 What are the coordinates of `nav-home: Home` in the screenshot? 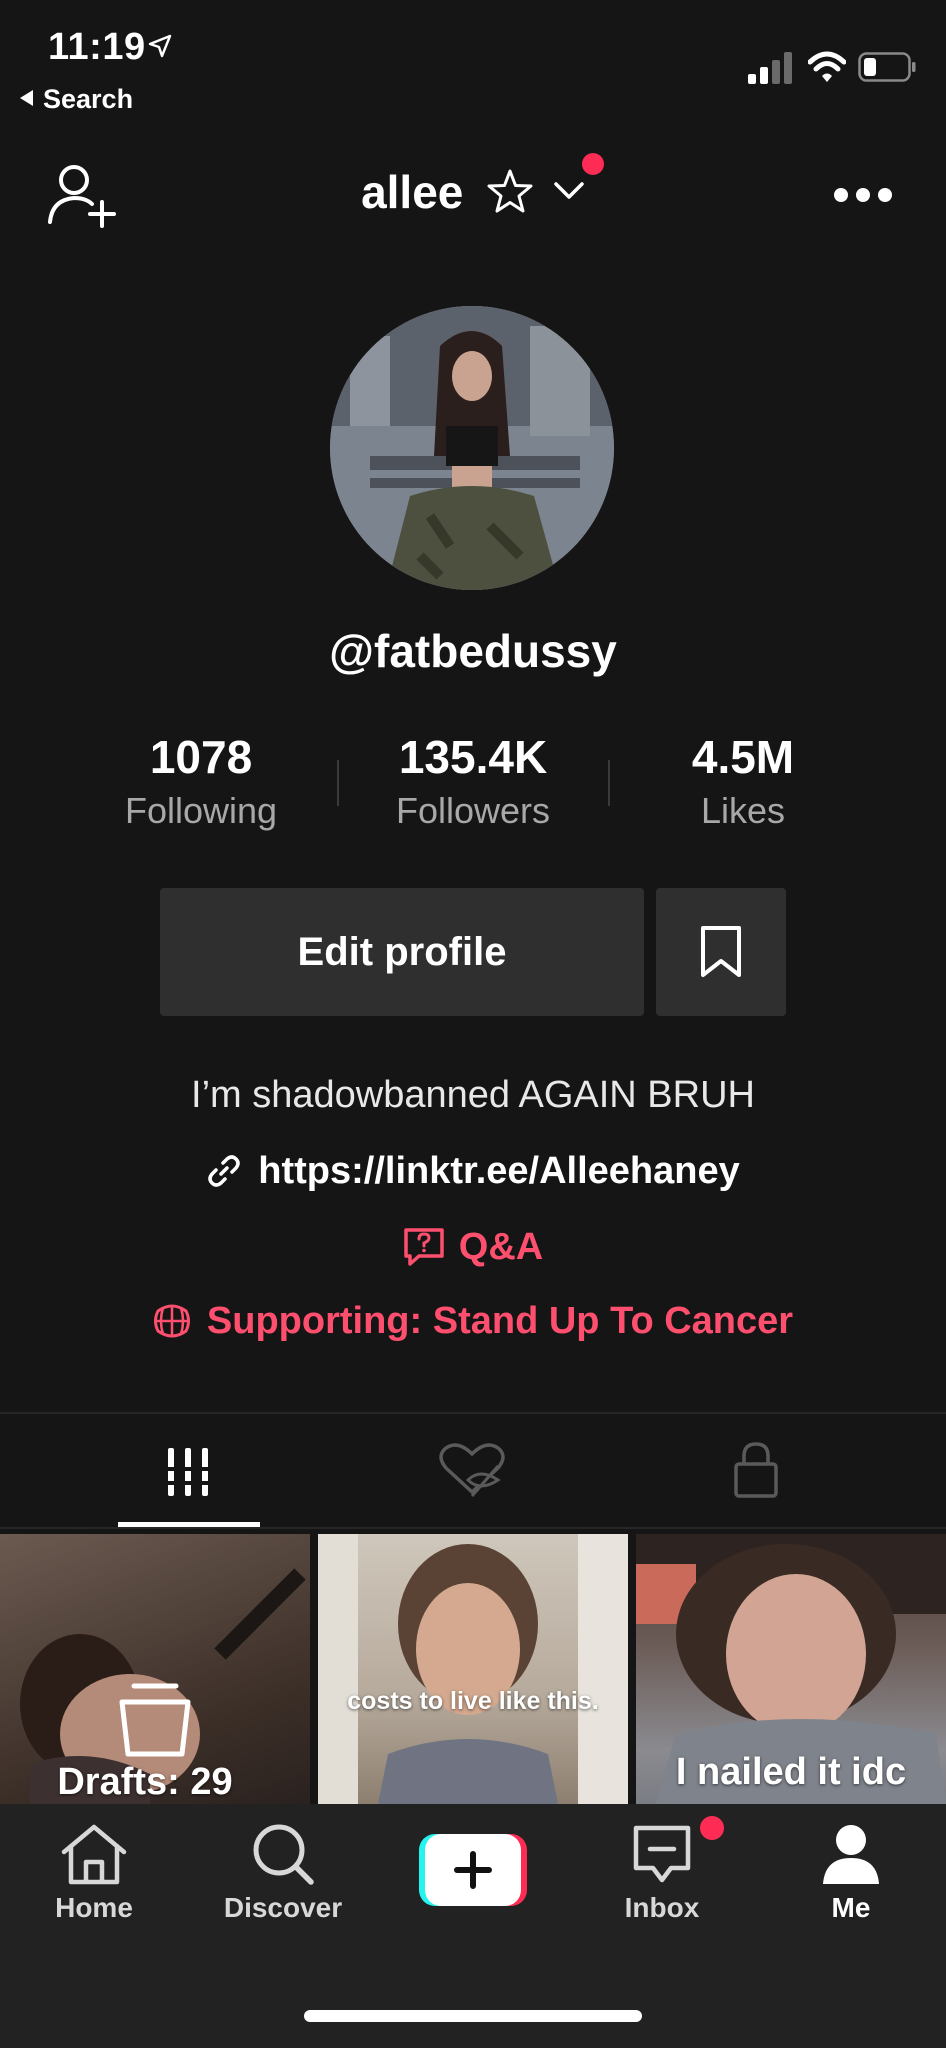 It's located at (94, 1873).